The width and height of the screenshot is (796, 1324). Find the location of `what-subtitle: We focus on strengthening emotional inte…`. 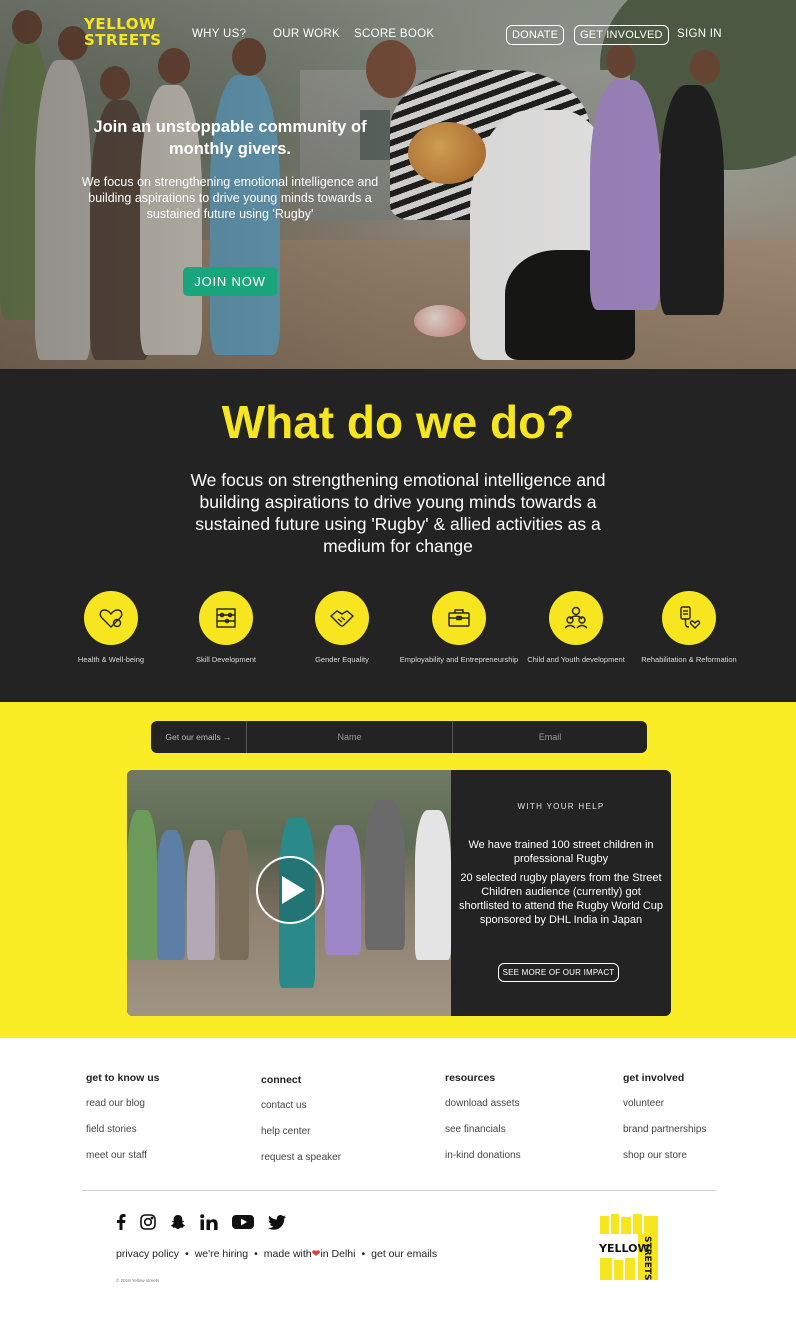

what-subtitle: We focus on strengthening emotional inte… is located at coordinates (398, 513).